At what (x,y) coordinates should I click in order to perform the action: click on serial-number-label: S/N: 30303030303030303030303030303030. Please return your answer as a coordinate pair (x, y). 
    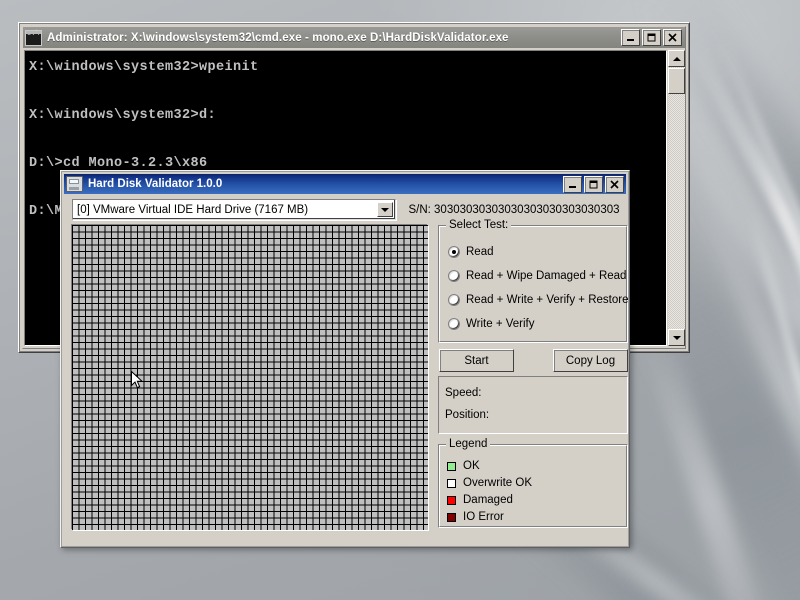
    Looking at the image, I should click on (514, 209).